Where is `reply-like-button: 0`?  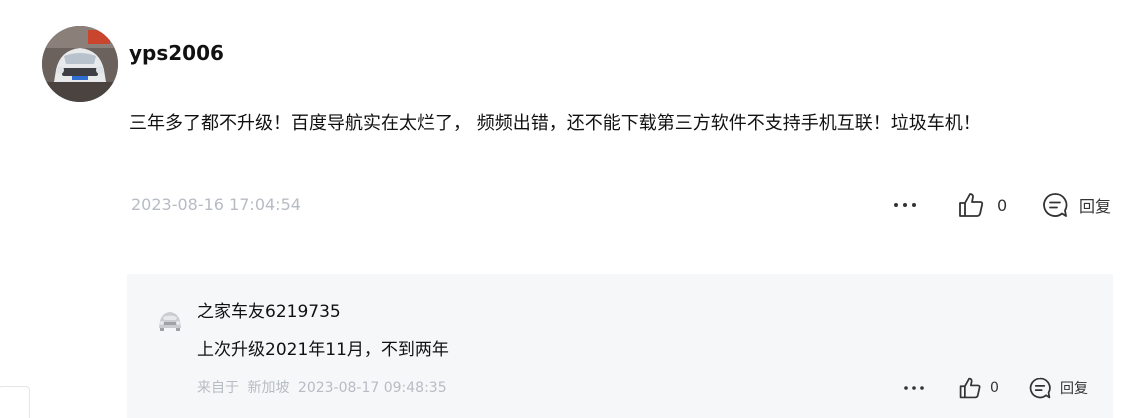 reply-like-button: 0 is located at coordinates (978, 388).